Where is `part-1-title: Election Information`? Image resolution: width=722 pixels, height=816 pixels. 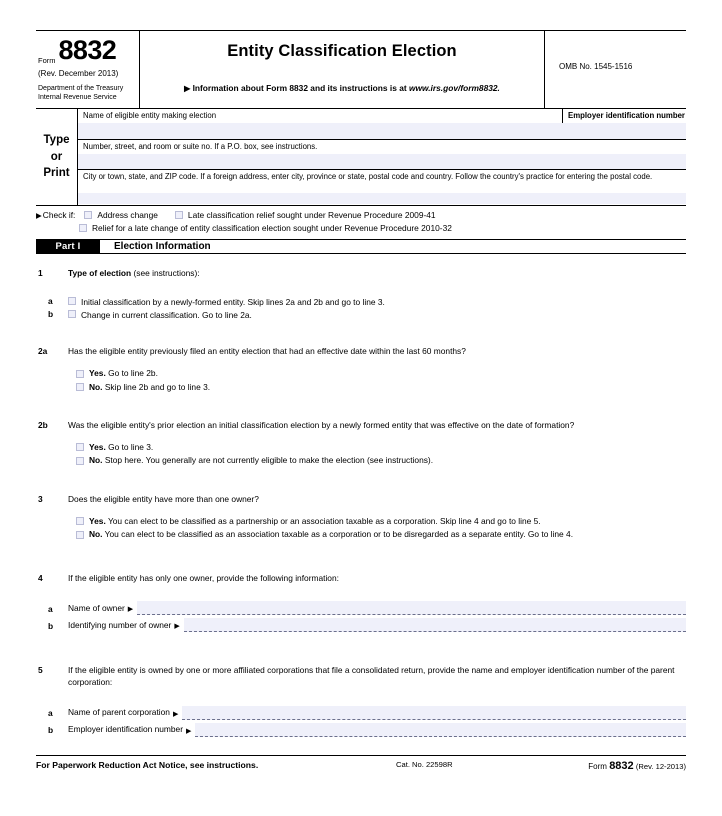
part-1-title: Election Information is located at coordinates (162, 246).